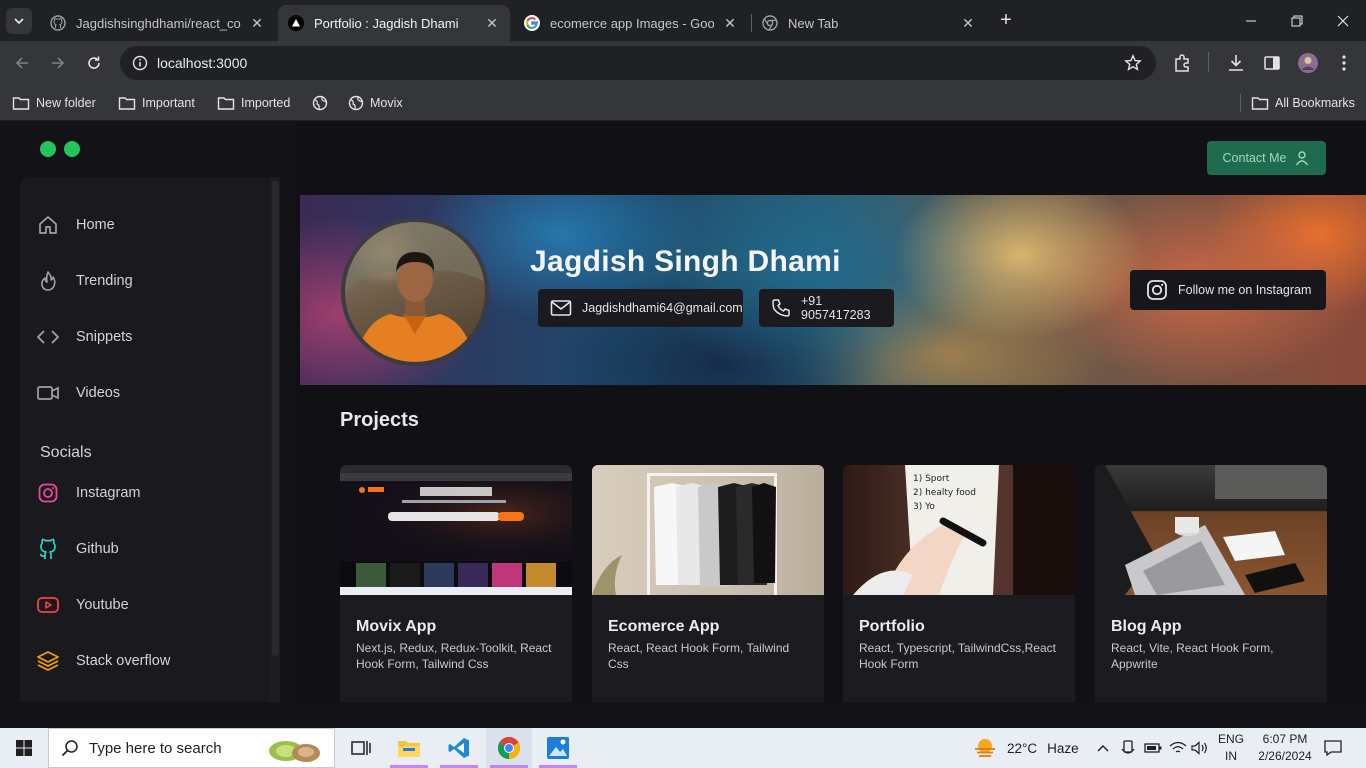  I want to click on sidebar-item-label: Home, so click(95, 225).